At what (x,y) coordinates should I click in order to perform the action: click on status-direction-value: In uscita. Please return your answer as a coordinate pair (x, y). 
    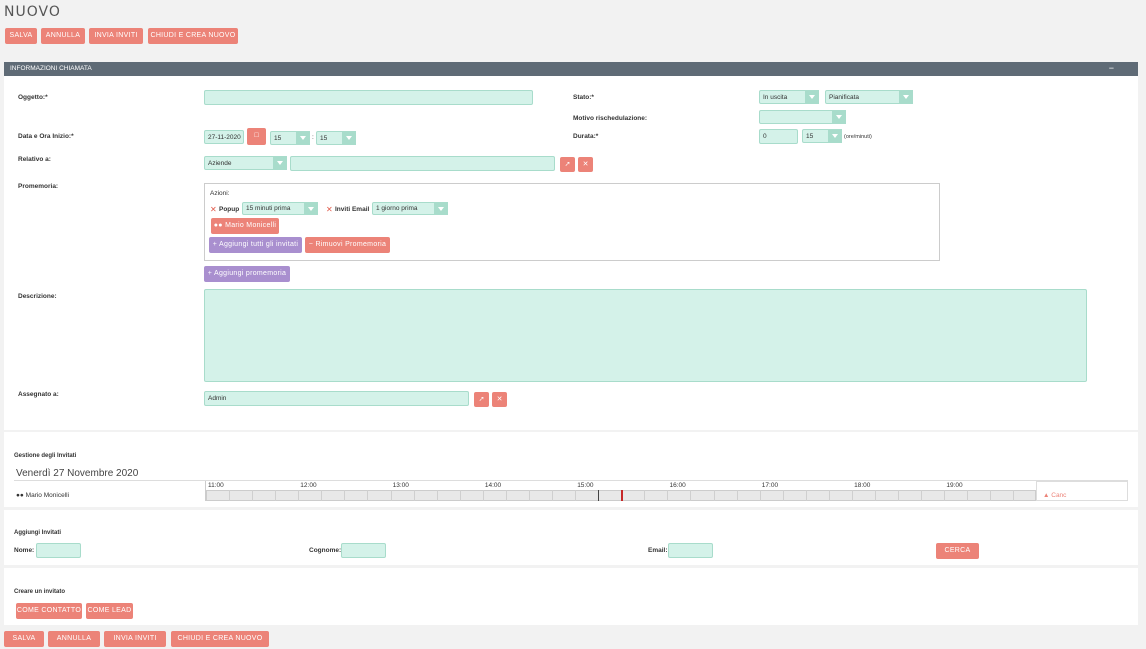
    Looking at the image, I should click on (775, 97).